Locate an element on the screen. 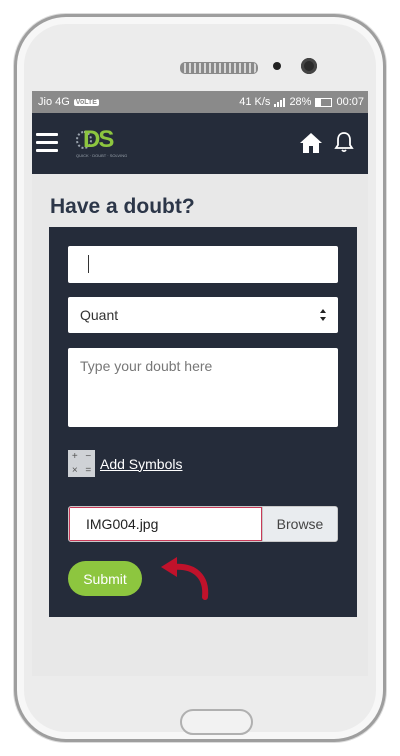 The height and width of the screenshot is (756, 400). curved-arrow-icon is located at coordinates (185, 578).